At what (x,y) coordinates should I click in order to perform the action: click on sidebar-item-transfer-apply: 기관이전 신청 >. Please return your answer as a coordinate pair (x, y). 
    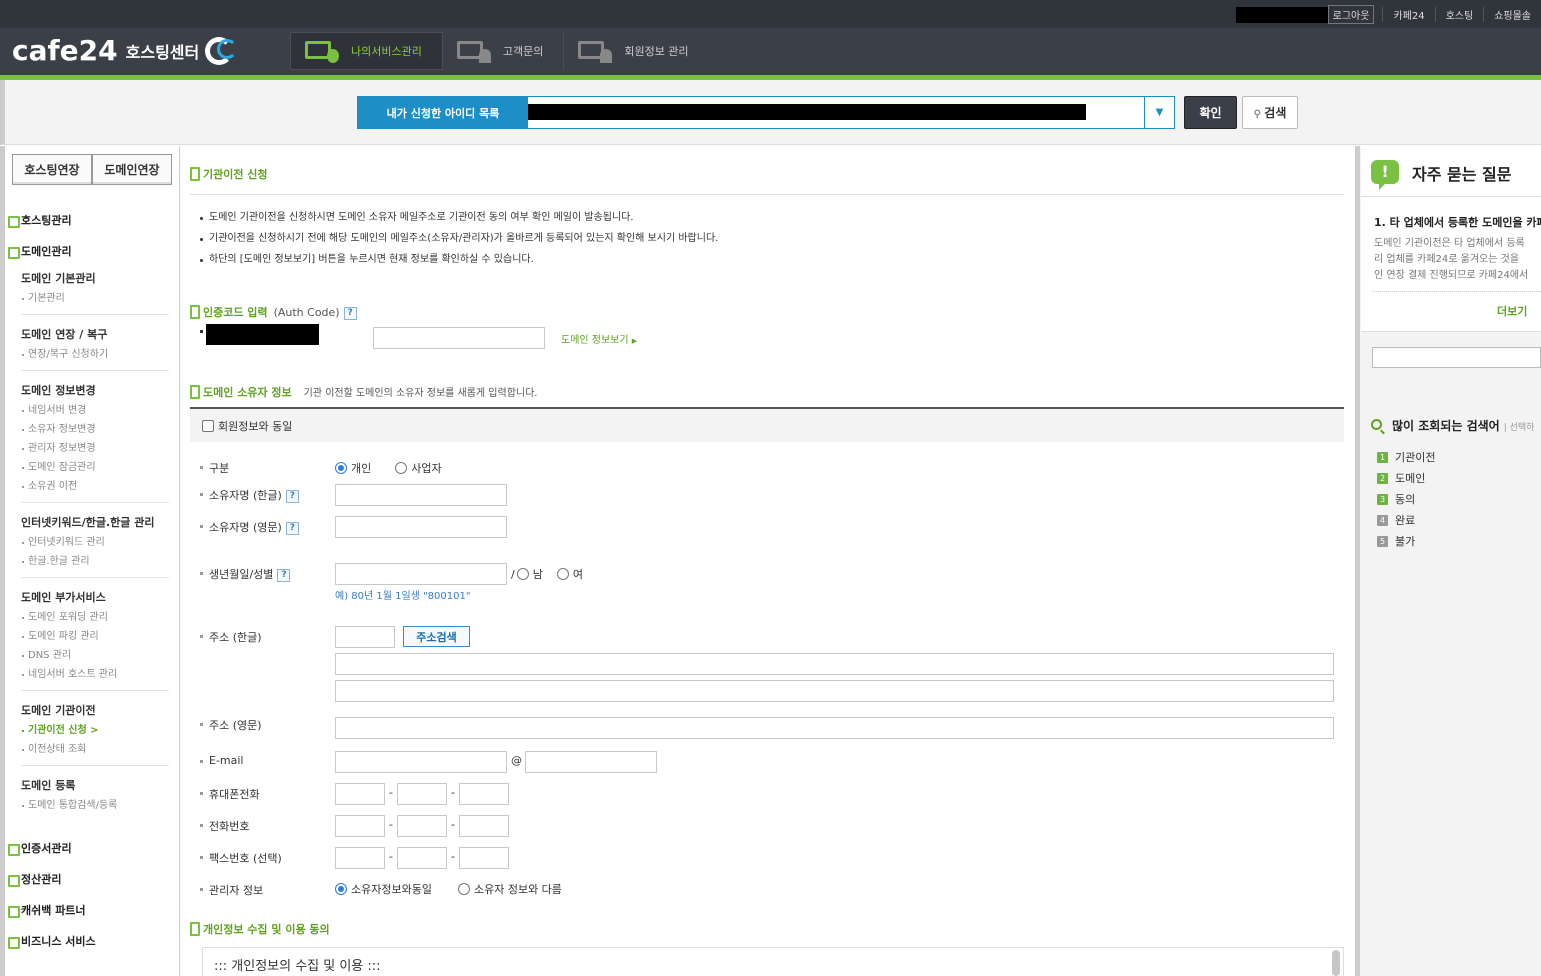
    Looking at the image, I should click on (91, 730).